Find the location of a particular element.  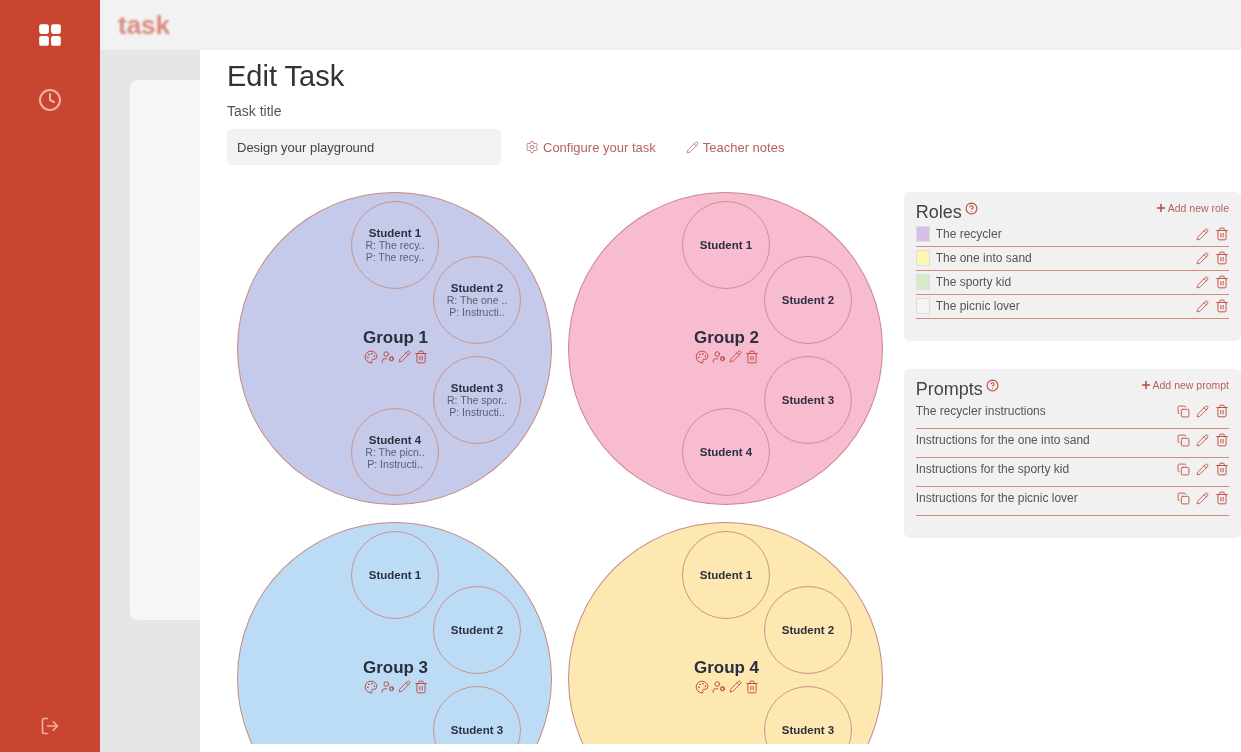

student-prompt: P: The recy.. is located at coordinates (395, 257).